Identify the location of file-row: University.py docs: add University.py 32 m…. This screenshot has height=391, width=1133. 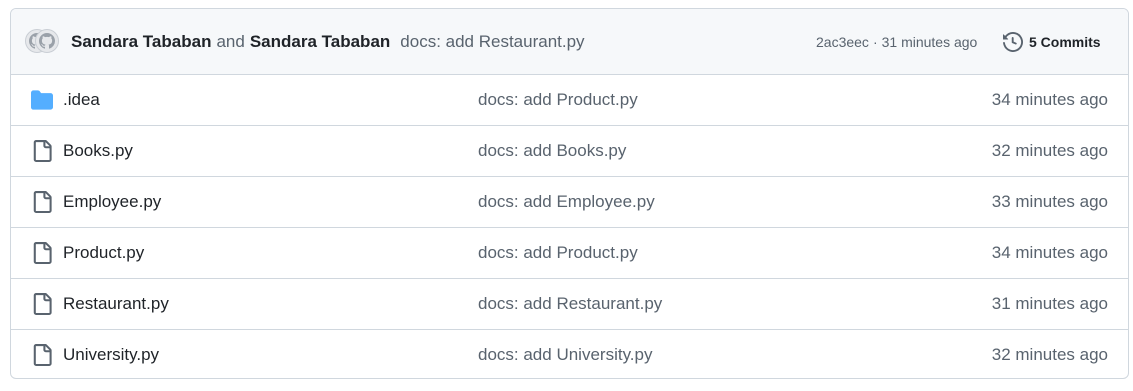
(569, 354).